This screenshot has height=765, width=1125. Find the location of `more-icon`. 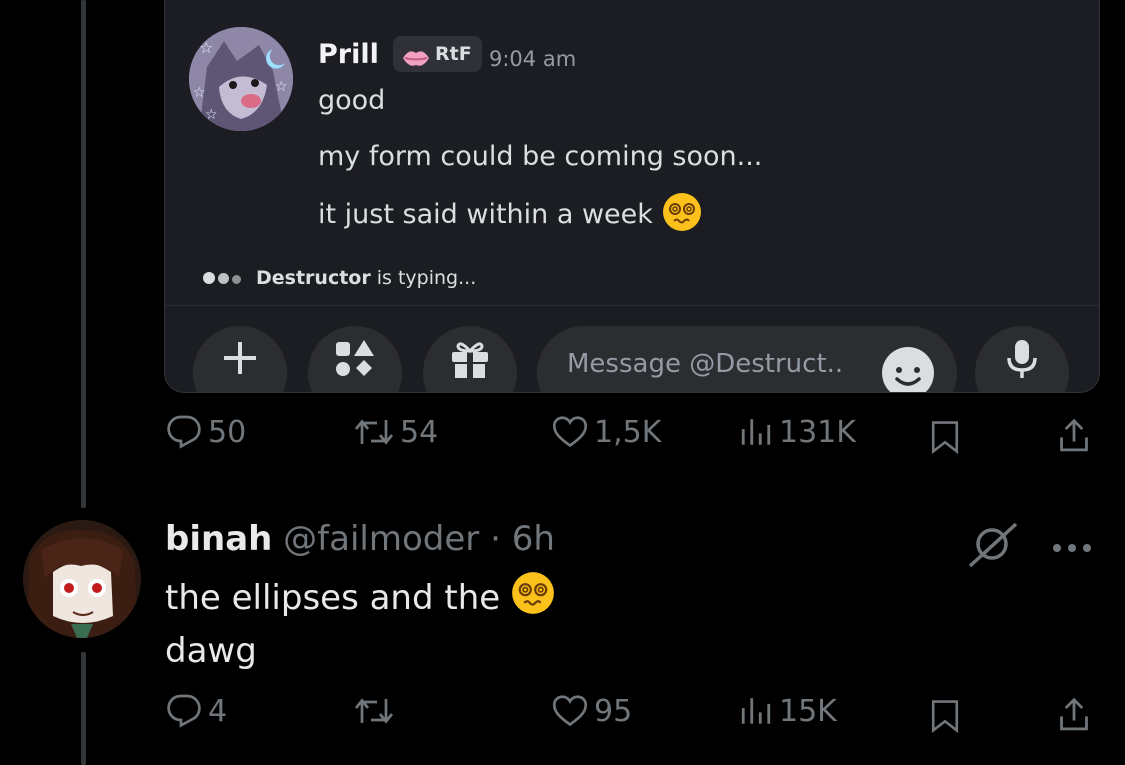

more-icon is located at coordinates (1072, 547).